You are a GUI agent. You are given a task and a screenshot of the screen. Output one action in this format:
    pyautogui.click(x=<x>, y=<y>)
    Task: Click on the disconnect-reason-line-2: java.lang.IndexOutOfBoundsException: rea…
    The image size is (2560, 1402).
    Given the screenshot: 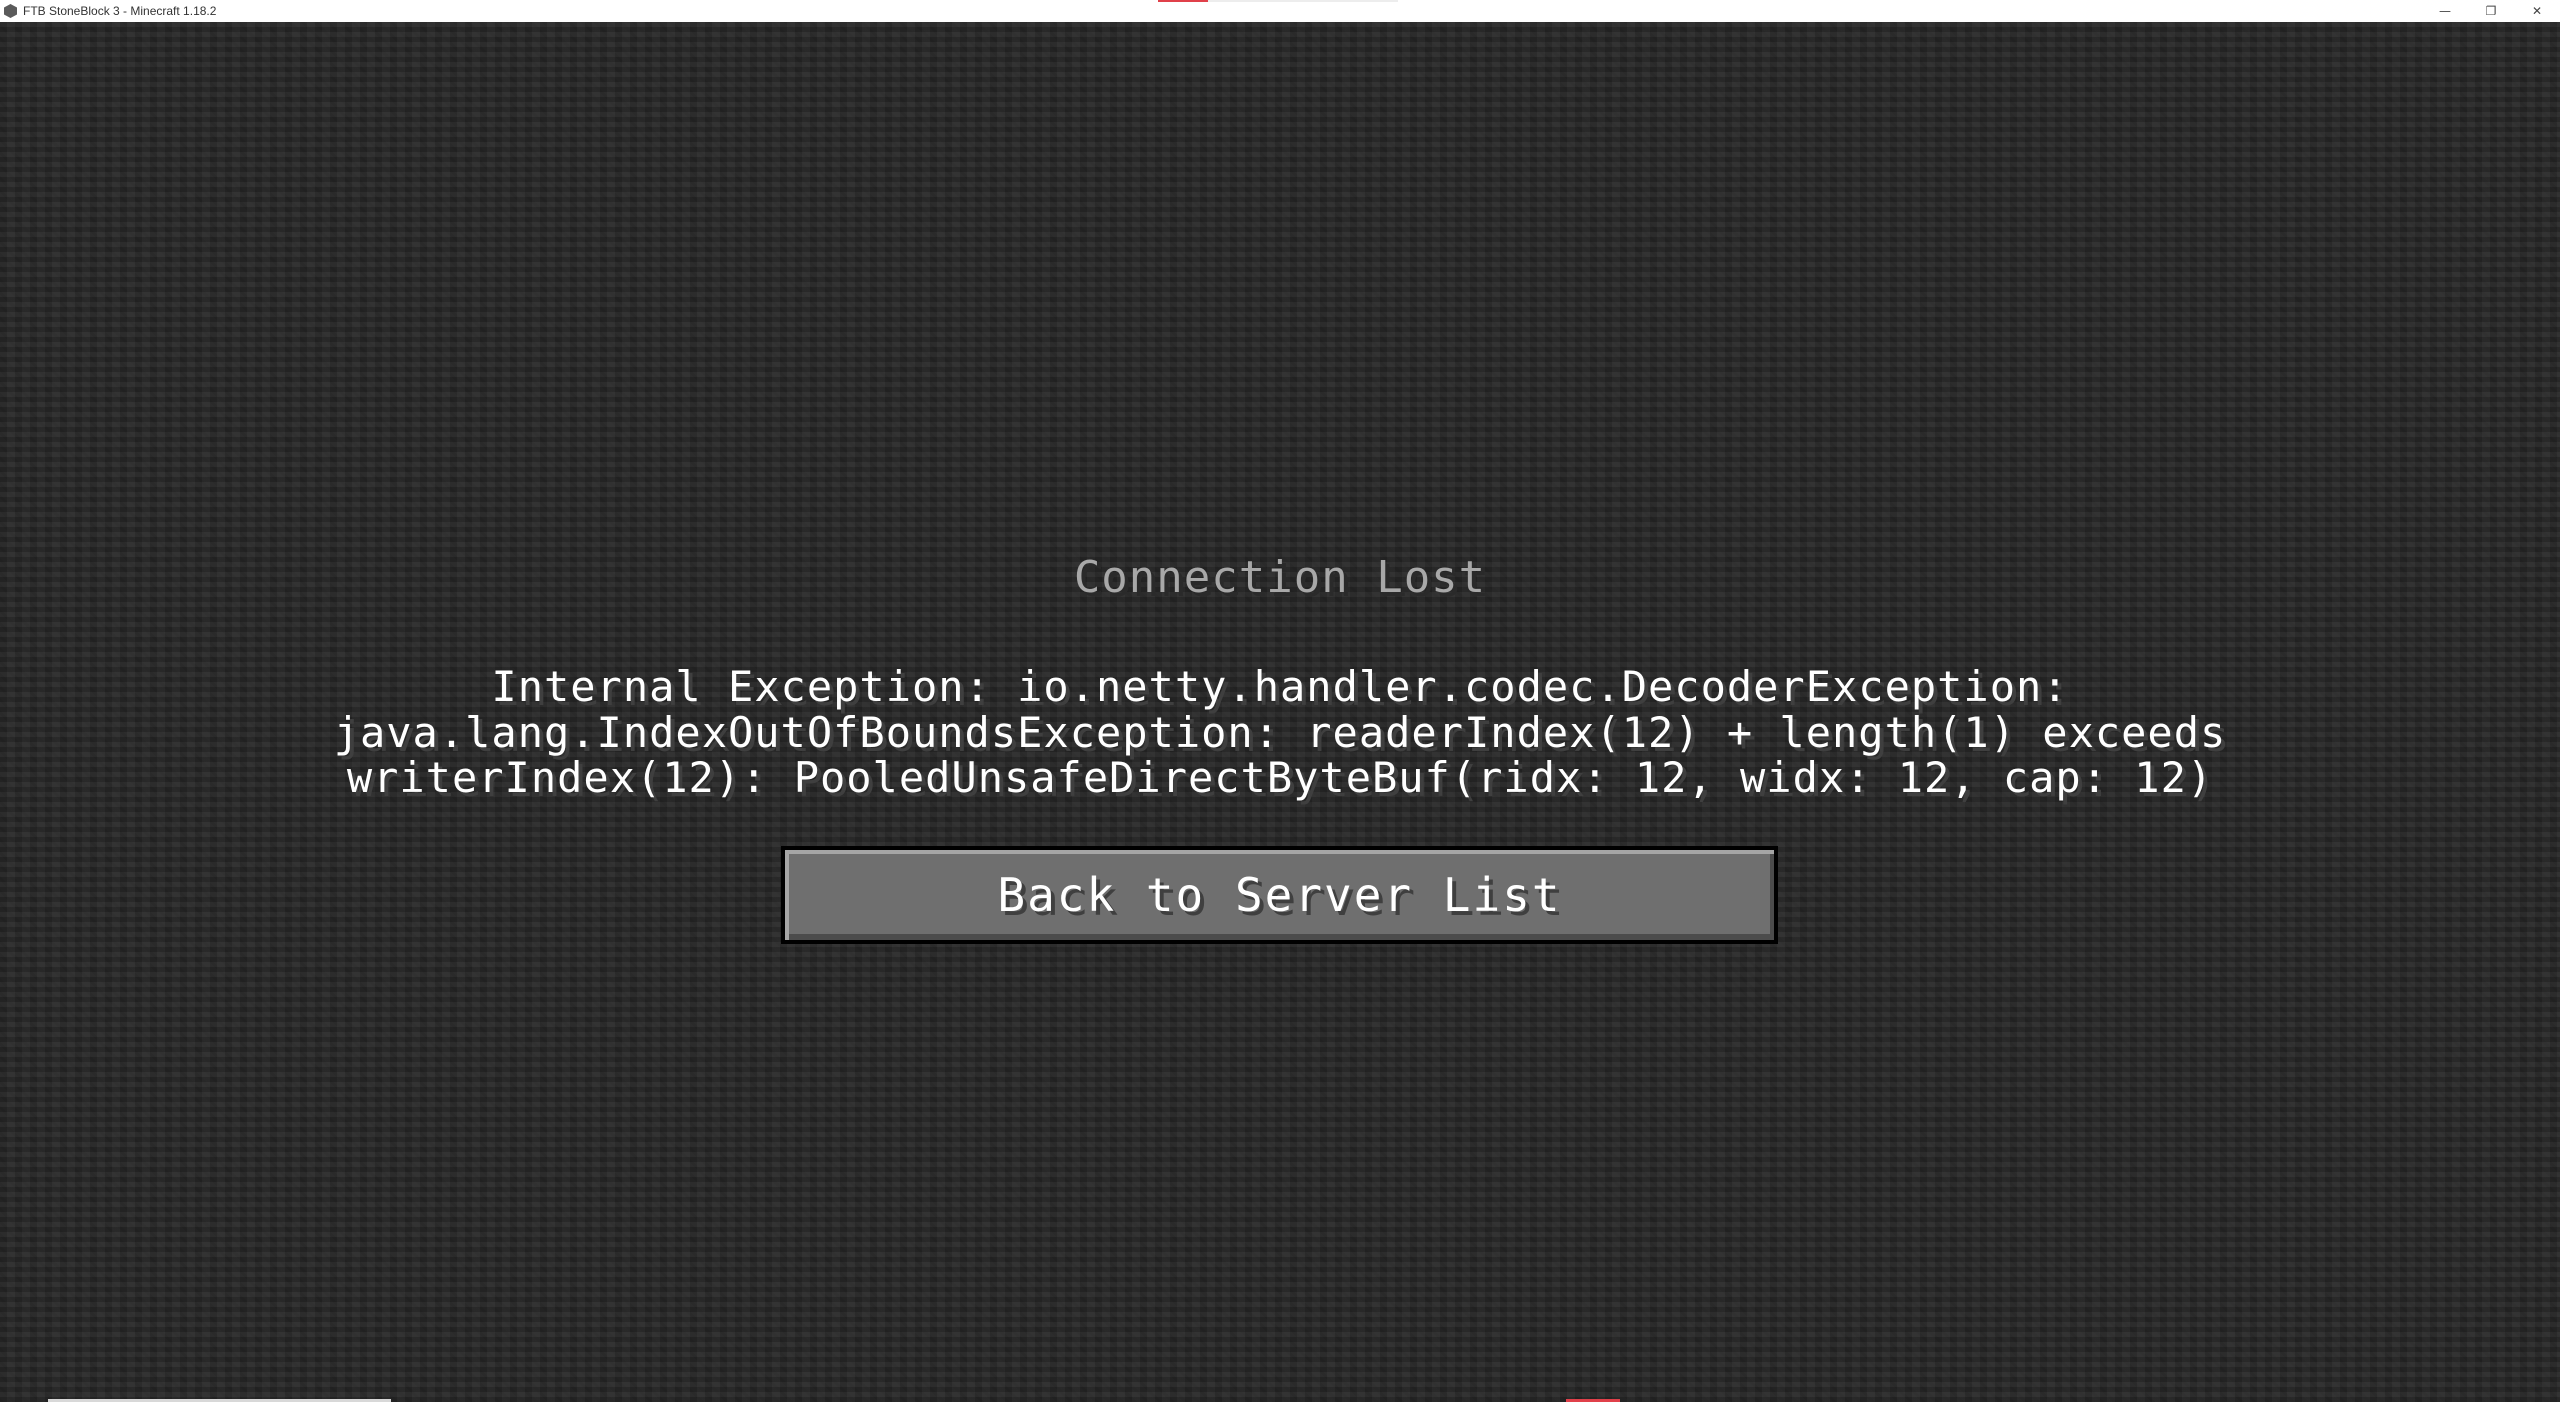 What is the action you would take?
    pyautogui.click(x=1280, y=732)
    